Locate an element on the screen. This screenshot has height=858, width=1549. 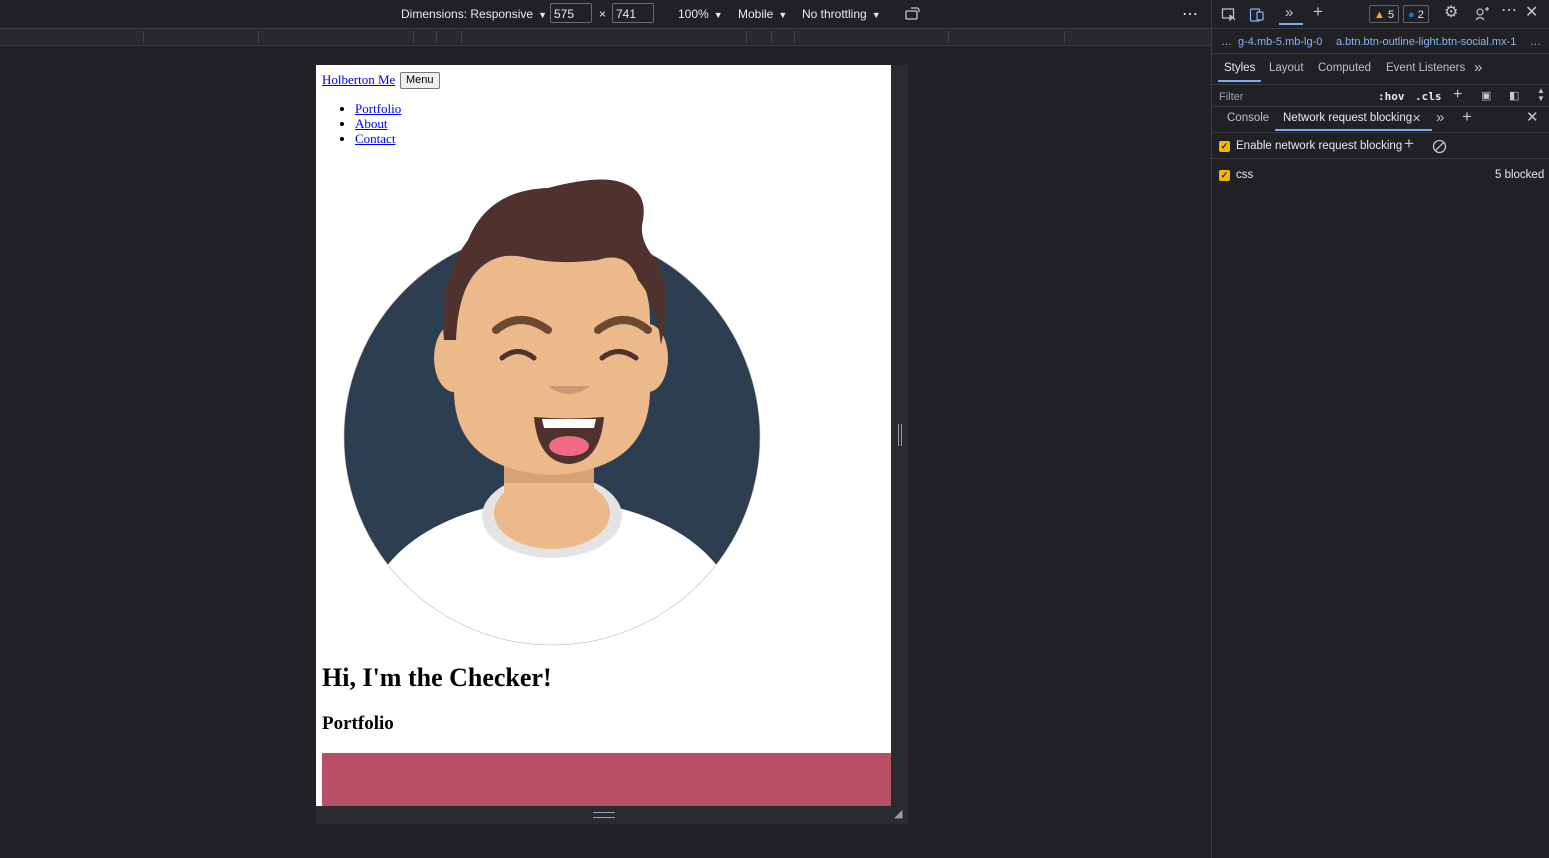
inspect-icon is located at coordinates (1229, 16).